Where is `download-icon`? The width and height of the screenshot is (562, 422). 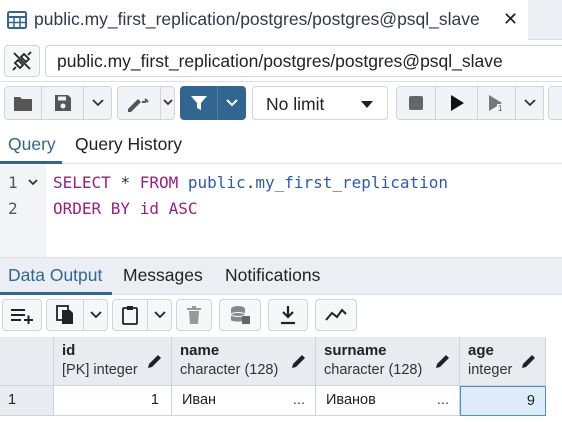
download-icon is located at coordinates (288, 315).